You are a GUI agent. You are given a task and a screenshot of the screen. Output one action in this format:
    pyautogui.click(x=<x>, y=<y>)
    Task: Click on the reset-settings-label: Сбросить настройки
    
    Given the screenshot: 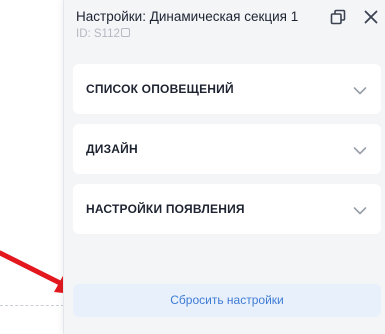 What is the action you would take?
    pyautogui.click(x=227, y=300)
    